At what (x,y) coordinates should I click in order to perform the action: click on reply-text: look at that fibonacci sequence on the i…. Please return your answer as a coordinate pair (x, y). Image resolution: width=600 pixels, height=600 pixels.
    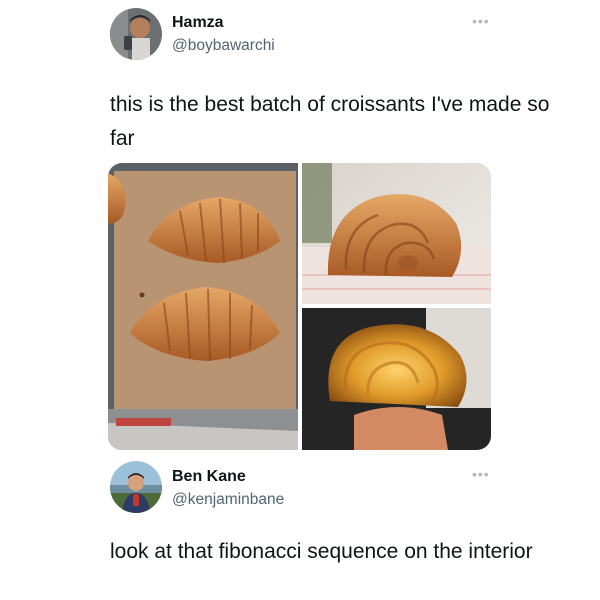
    Looking at the image, I should click on (321, 551).